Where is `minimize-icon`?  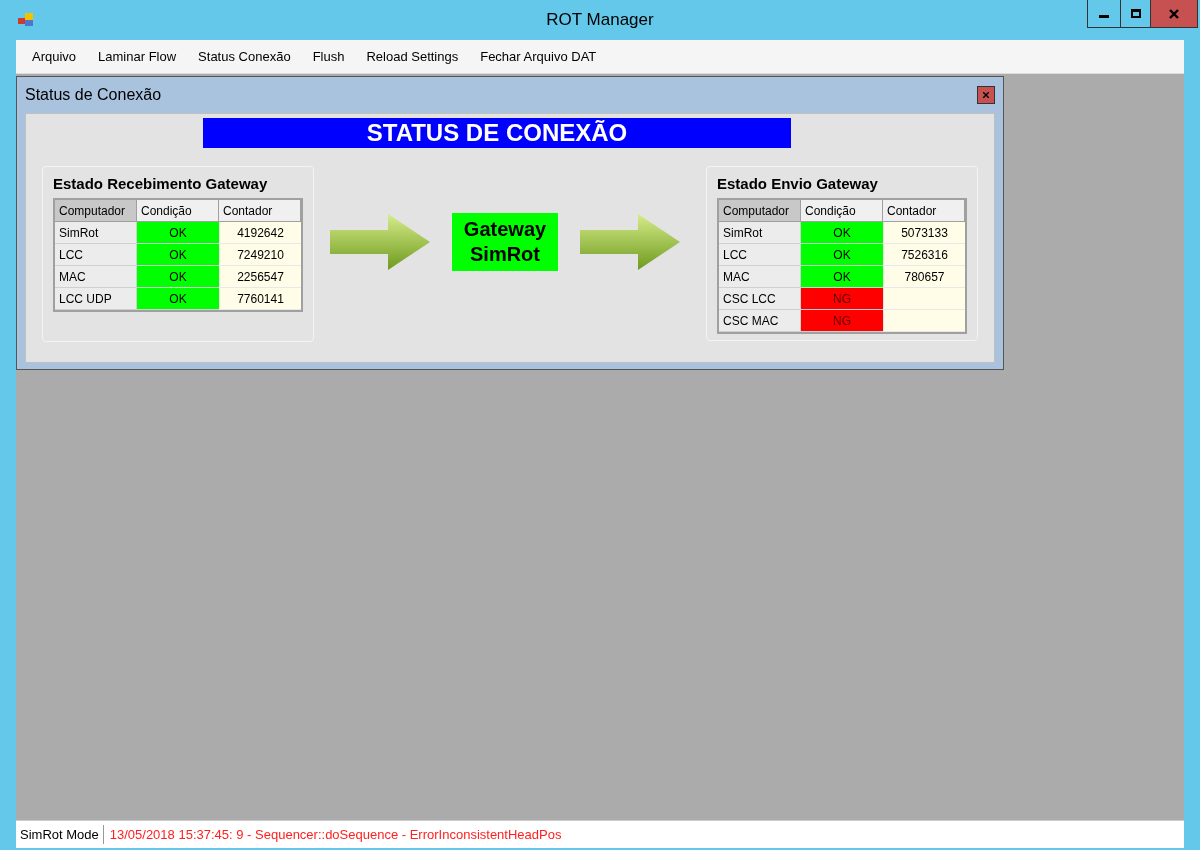 minimize-icon is located at coordinates (1104, 16).